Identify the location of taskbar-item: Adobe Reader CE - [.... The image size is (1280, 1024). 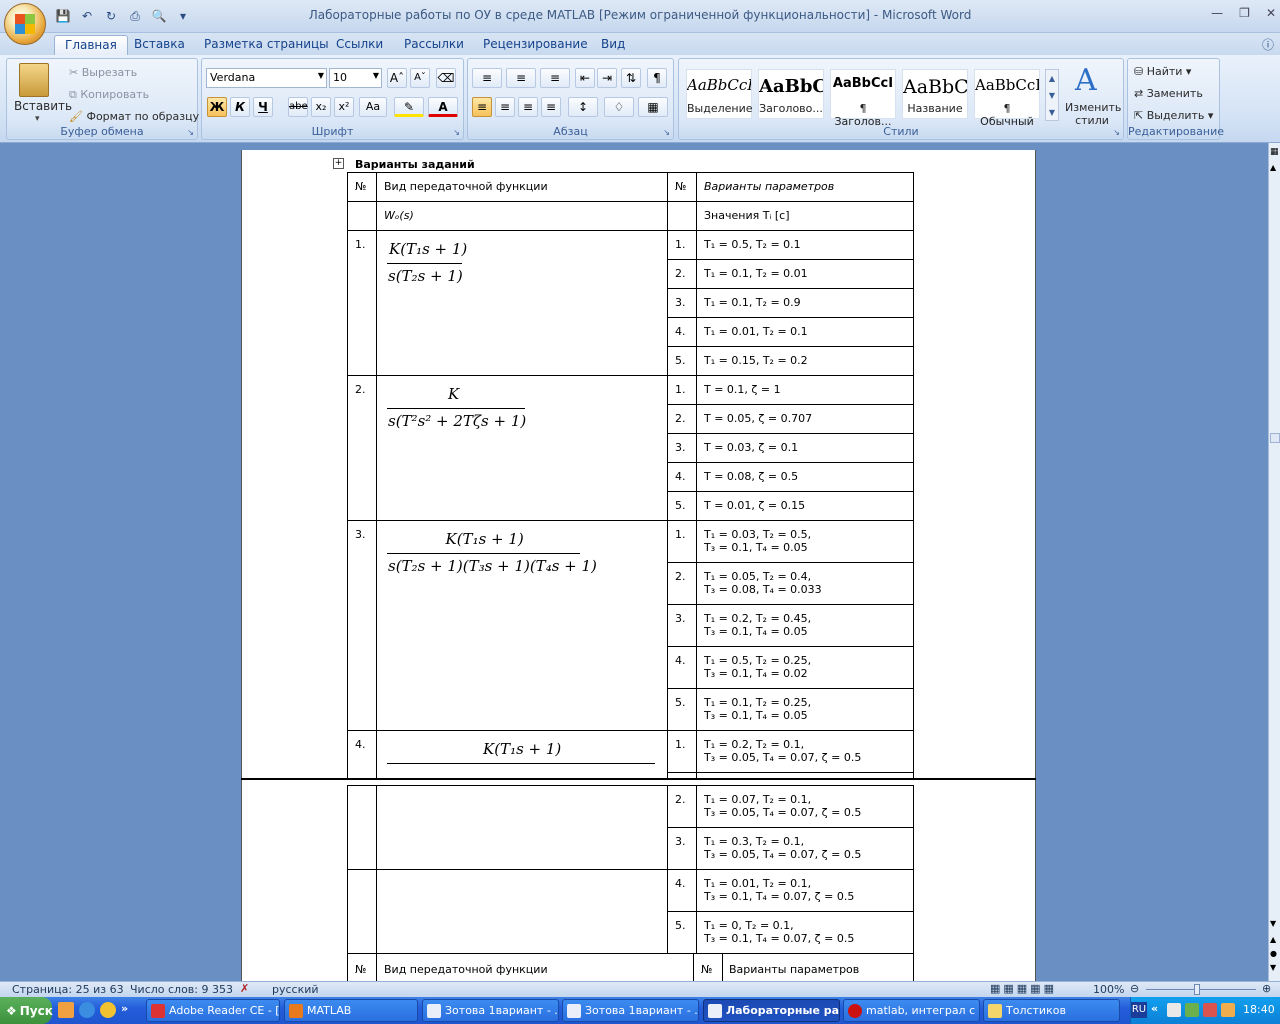
(213, 1010).